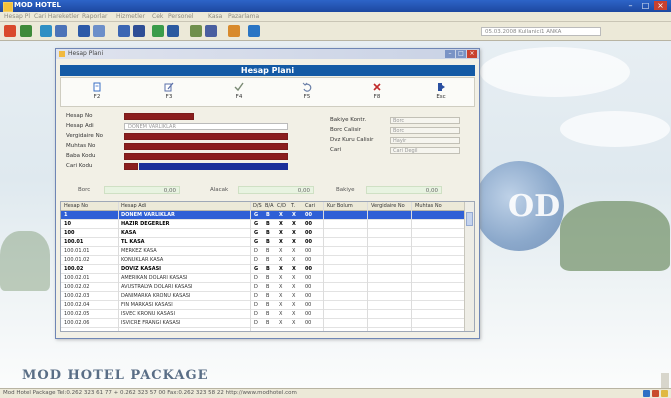 The width and height of the screenshot is (671, 398). I want to click on table-row: 100 KASA G B X X 00, so click(263, 233).